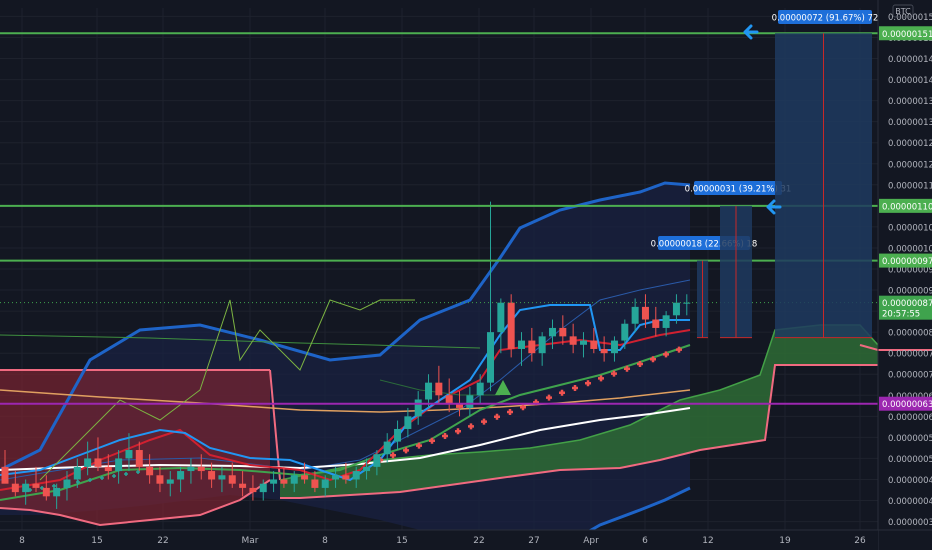  What do you see at coordinates (907, 35) in the screenshot?
I see `level-price-label: 0.00000151` at bounding box center [907, 35].